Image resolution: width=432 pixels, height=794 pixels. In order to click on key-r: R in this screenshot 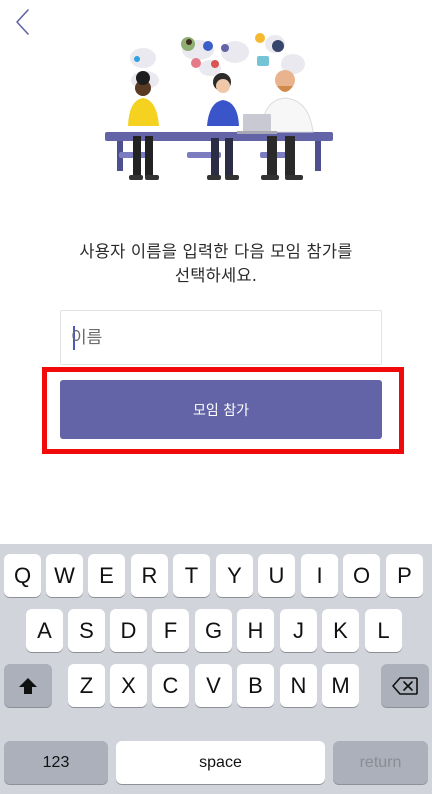, I will do `click(149, 575)`.